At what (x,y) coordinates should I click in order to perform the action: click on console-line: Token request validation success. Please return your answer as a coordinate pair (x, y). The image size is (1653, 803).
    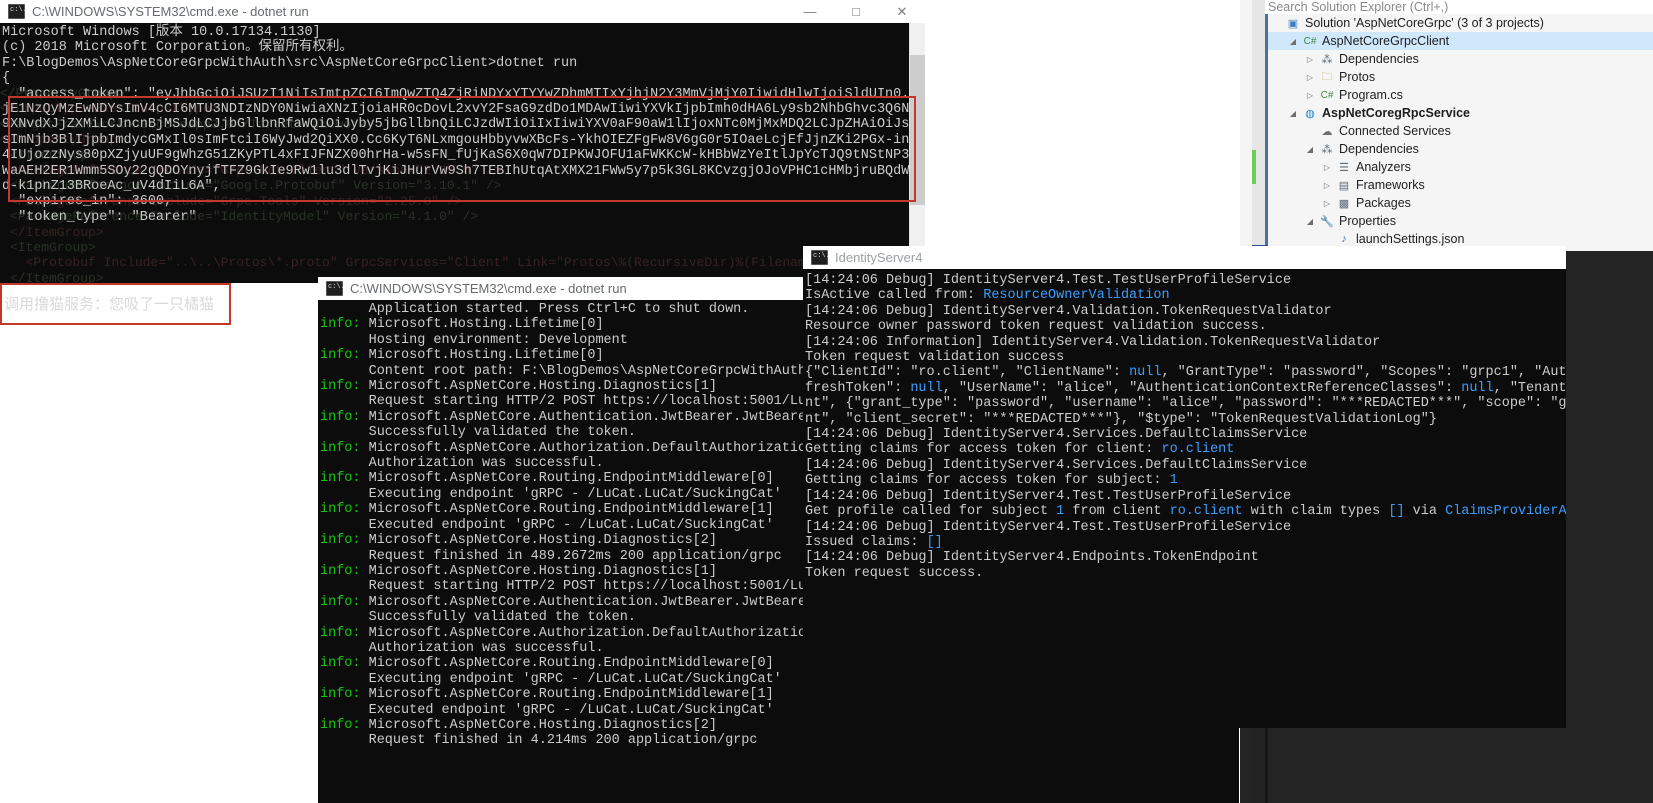
    Looking at the image, I should click on (935, 358).